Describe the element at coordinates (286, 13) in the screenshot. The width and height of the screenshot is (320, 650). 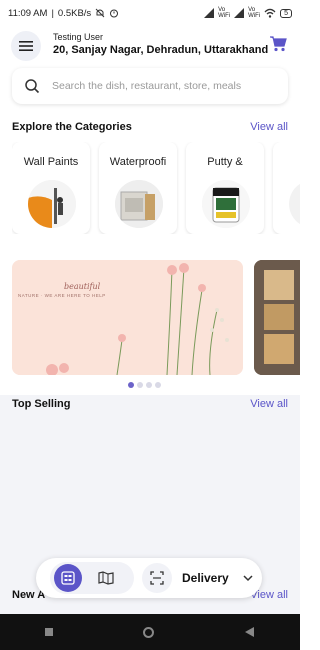
I see `battery-icon: 5` at that location.